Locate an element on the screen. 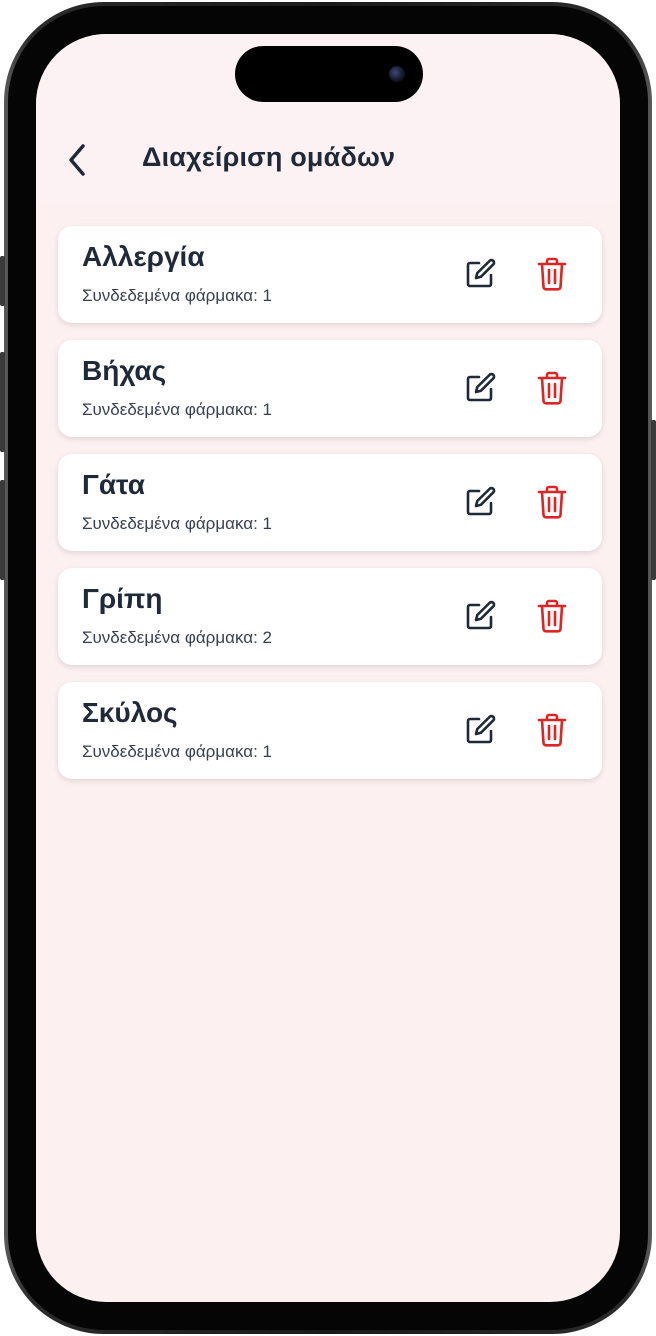 This screenshot has height=1336, width=656. group-name: Αλλεργία is located at coordinates (143, 256).